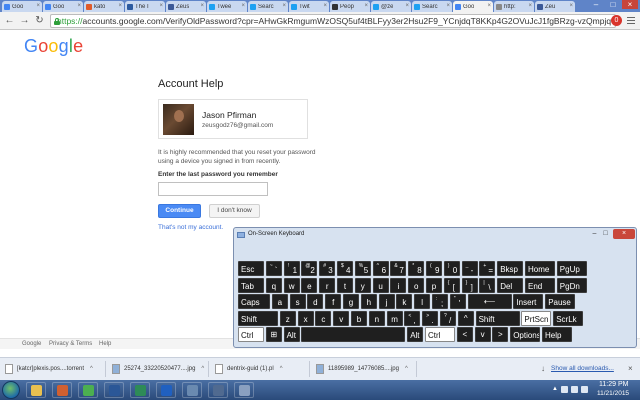 This screenshot has height=400, width=640. Describe the element at coordinates (104, 6) in the screenshot. I see `browser-tab: kato ×` at that location.